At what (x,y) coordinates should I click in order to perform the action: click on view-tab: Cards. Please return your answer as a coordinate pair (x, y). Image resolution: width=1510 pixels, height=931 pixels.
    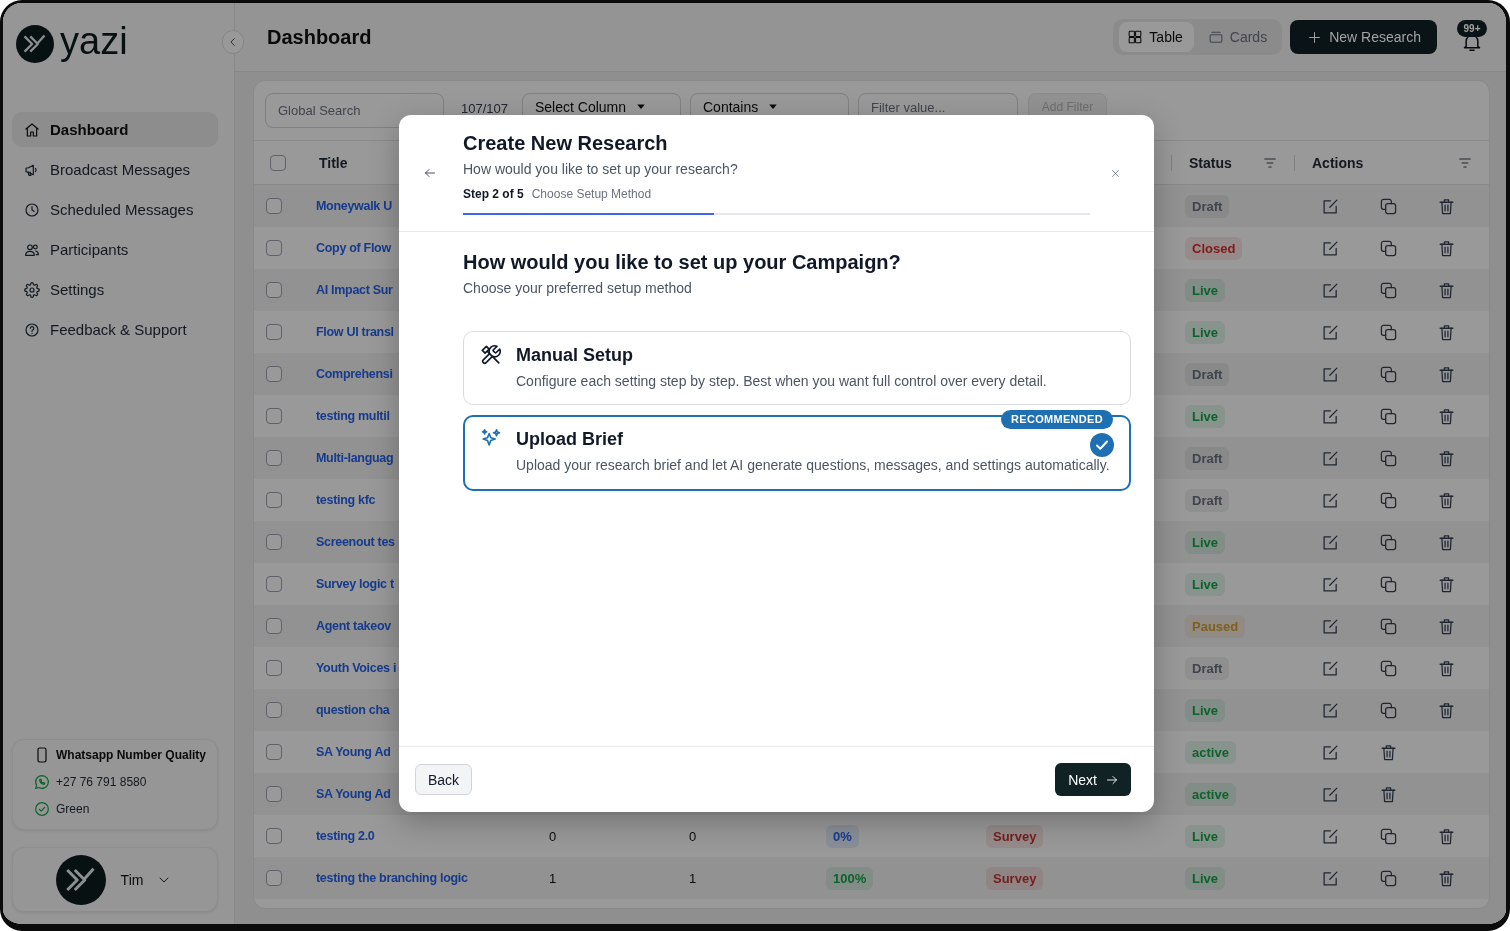
    Looking at the image, I should click on (1239, 37).